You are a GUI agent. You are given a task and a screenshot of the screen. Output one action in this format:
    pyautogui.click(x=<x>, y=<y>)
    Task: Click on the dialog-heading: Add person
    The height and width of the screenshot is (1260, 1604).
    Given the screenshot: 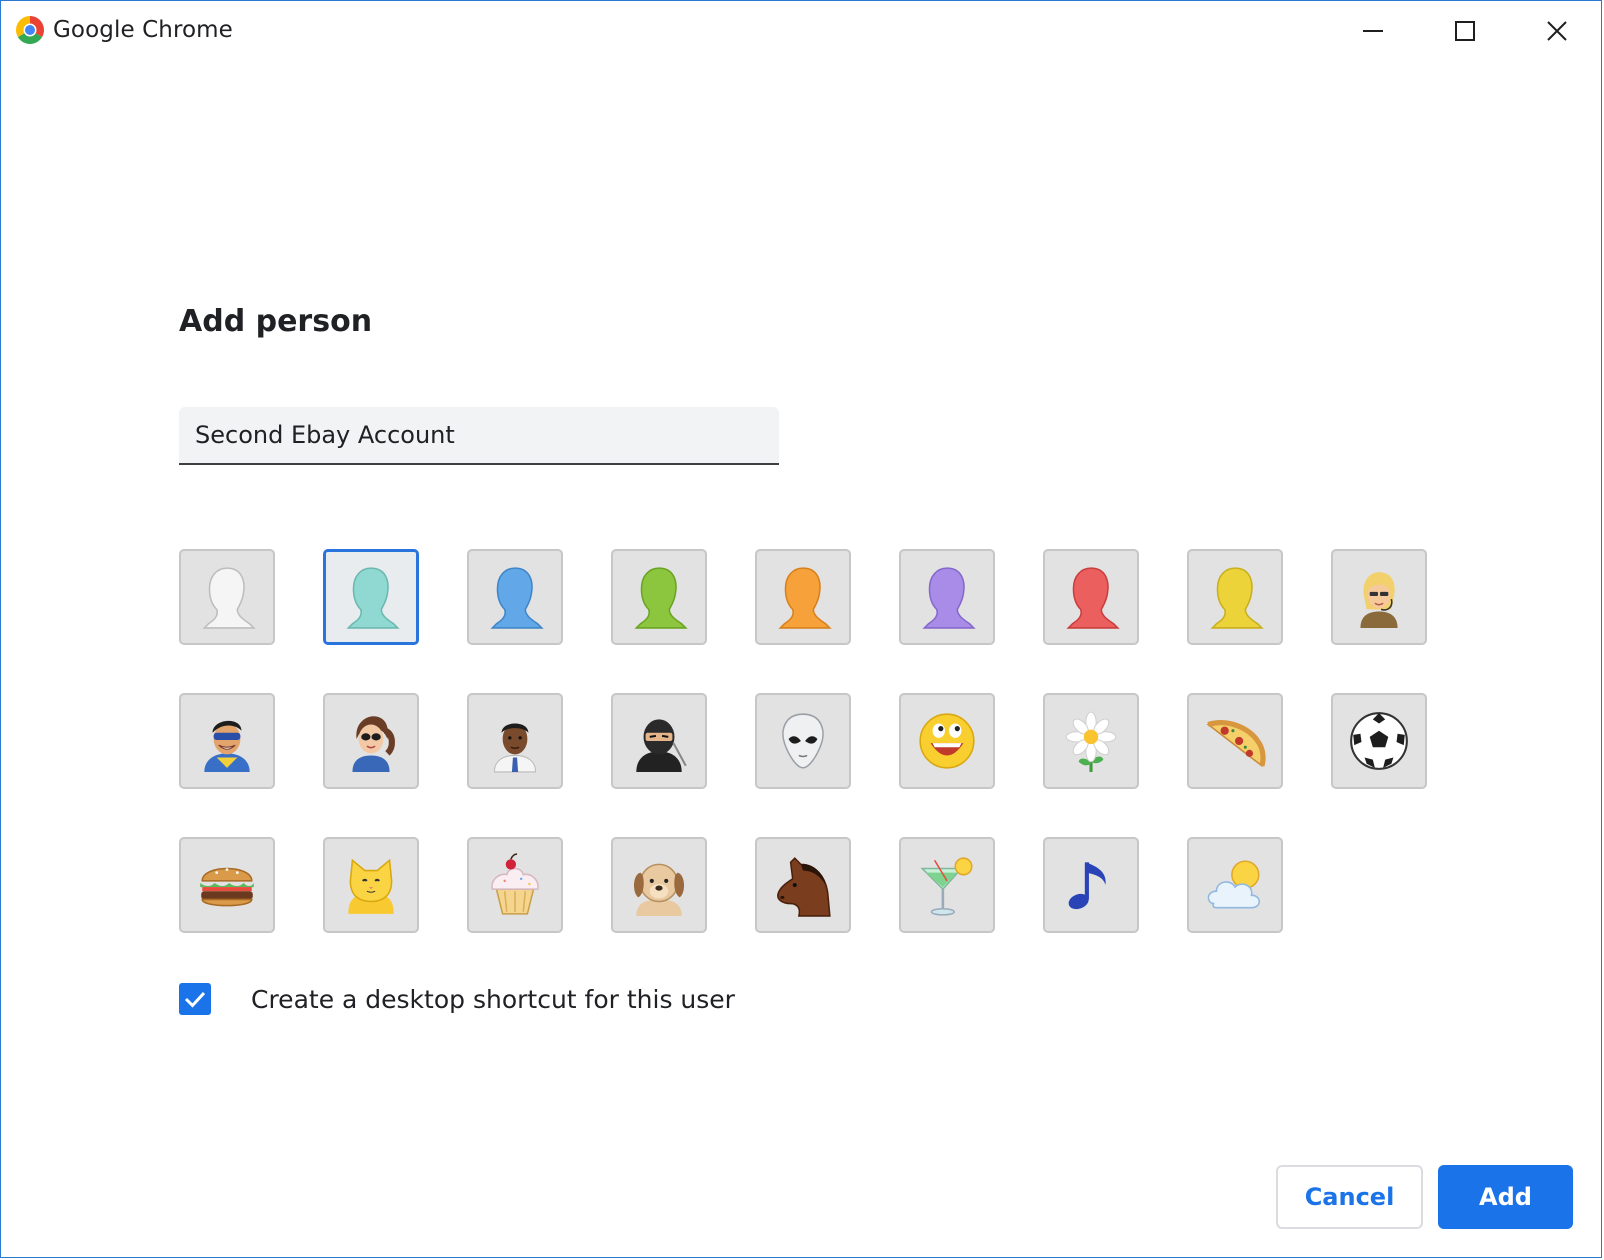 What is the action you would take?
    pyautogui.click(x=276, y=321)
    